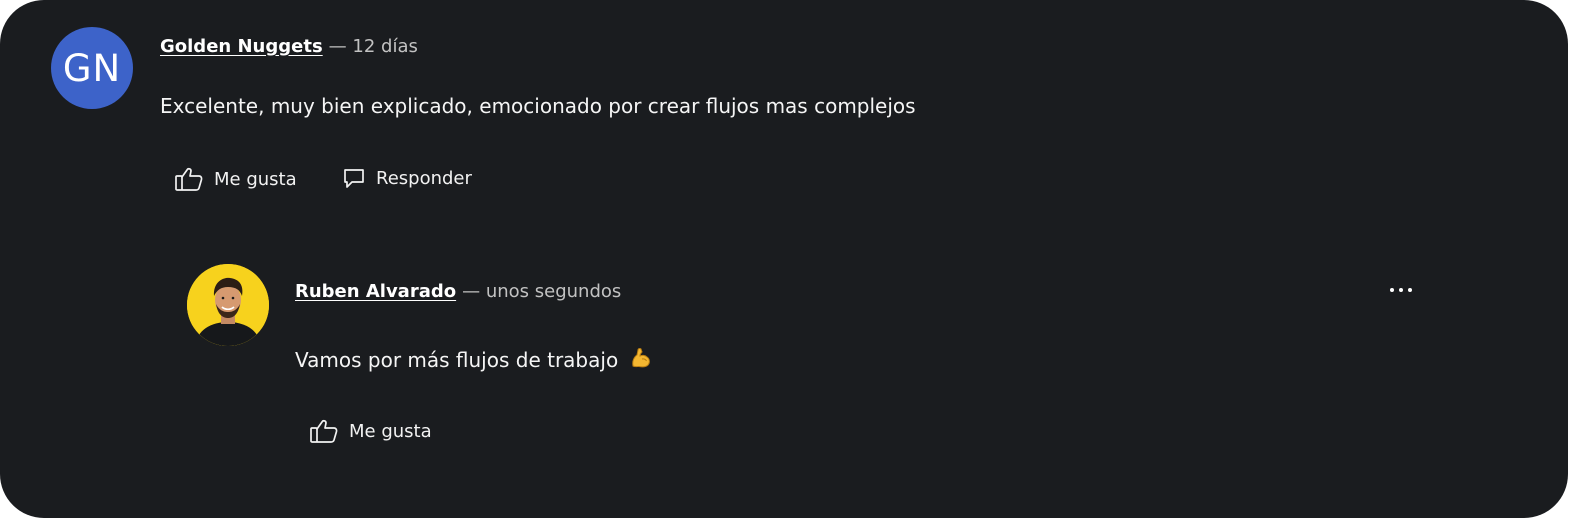 The image size is (1572, 520). What do you see at coordinates (424, 178) in the screenshot?
I see `reply-label: Responder` at bounding box center [424, 178].